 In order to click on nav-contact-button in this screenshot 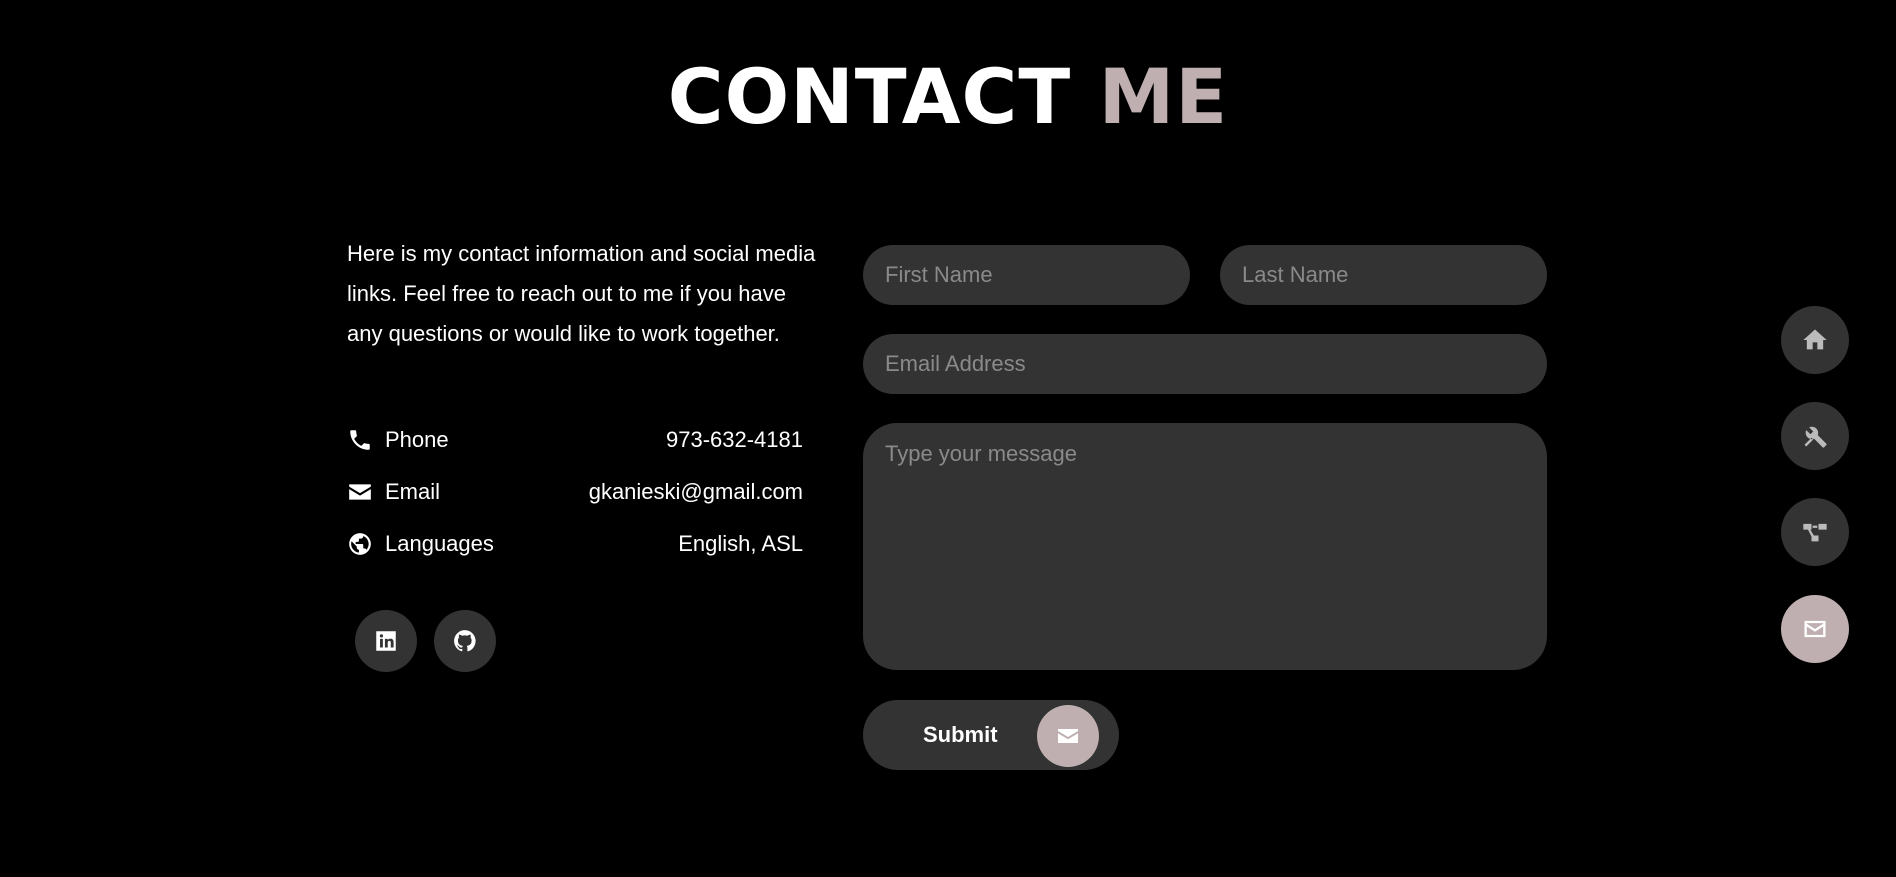, I will do `click(1815, 629)`.